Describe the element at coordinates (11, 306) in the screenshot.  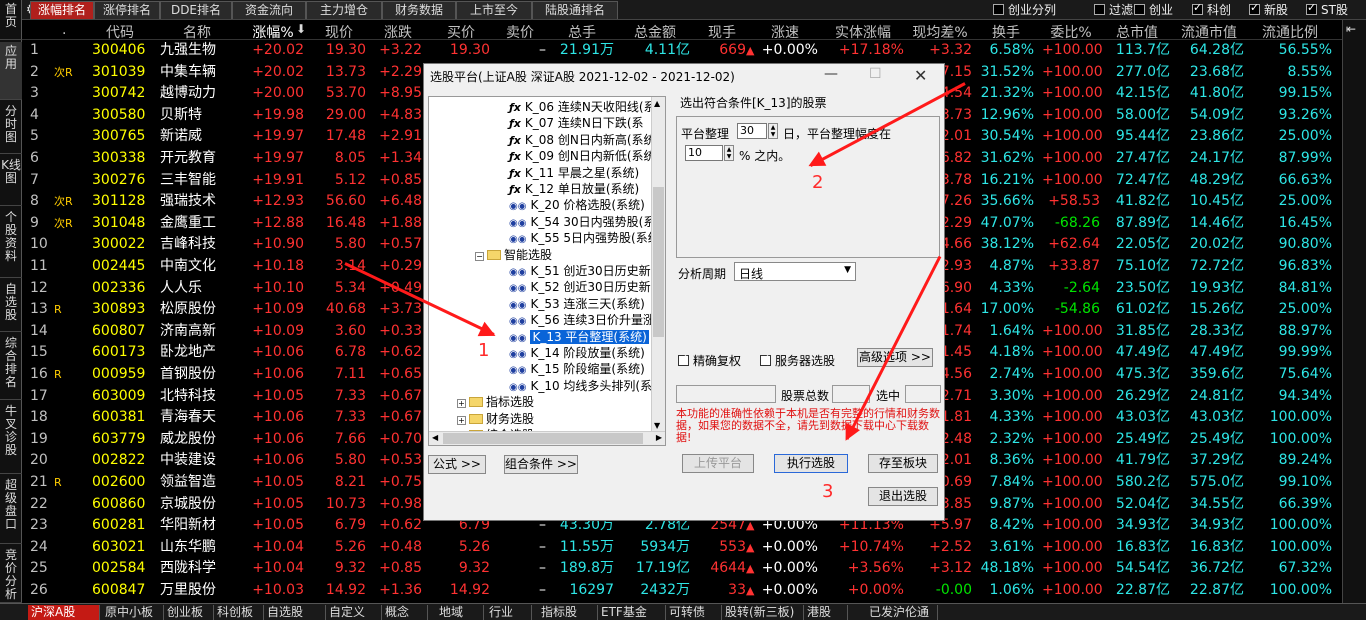
I see `left-nav-5: 自选股` at that location.